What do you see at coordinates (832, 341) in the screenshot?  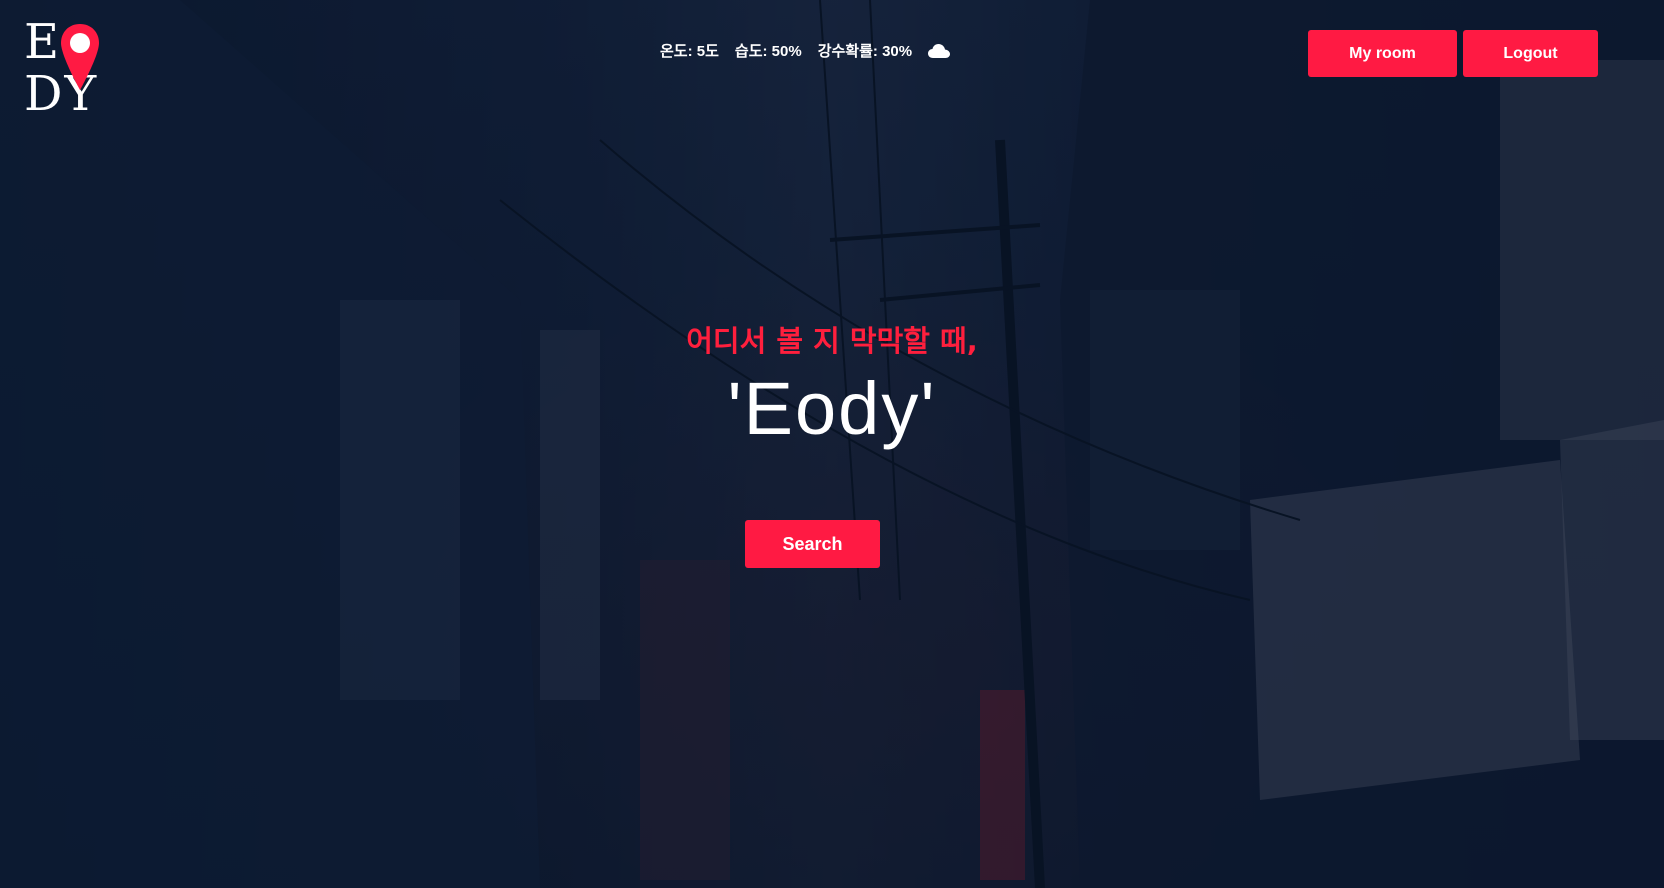 I see `hero-subtitle: 어디서 볼 지 막막할 때,` at bounding box center [832, 341].